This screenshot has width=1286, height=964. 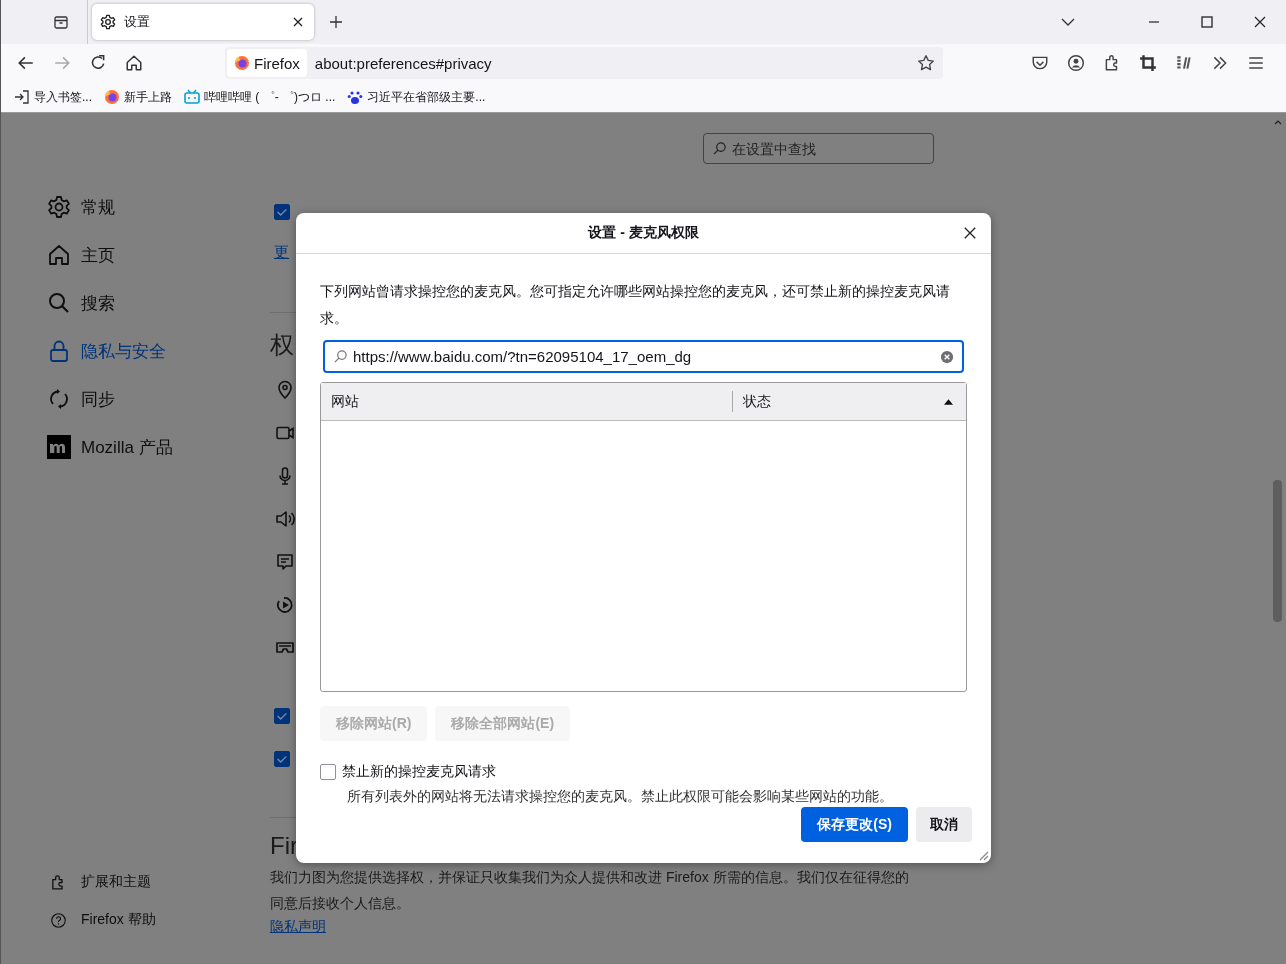 What do you see at coordinates (643, 356) in the screenshot?
I see `search-field: https://www.baidu.com/?tn=62095104_17_oem_dg` at bounding box center [643, 356].